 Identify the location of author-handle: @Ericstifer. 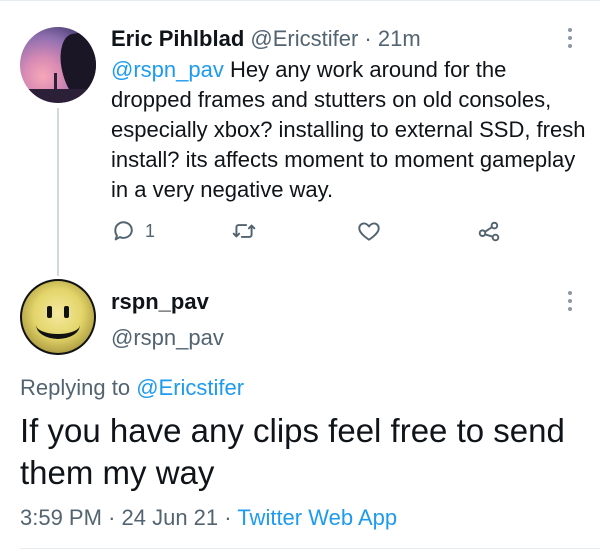
(304, 38).